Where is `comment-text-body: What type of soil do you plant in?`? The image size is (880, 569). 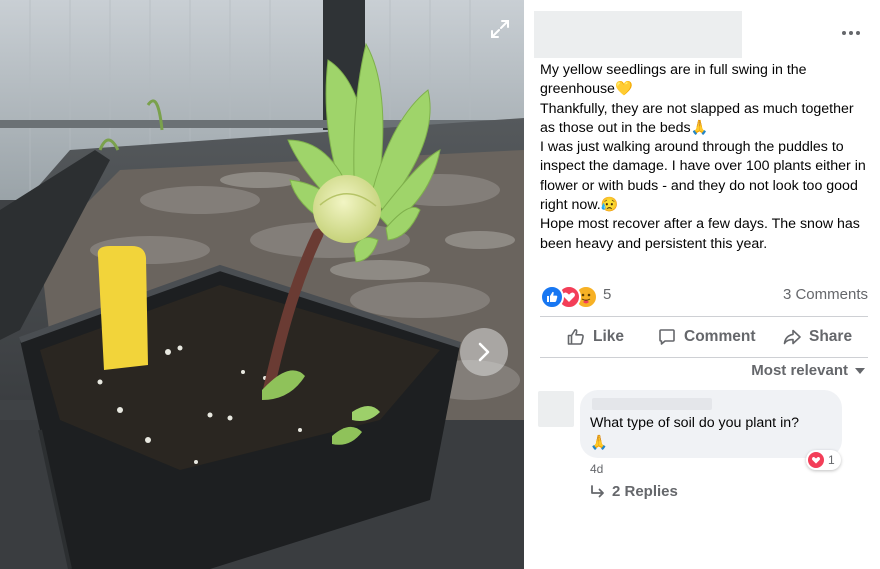 comment-text-body: What type of soil do you plant in? is located at coordinates (694, 423).